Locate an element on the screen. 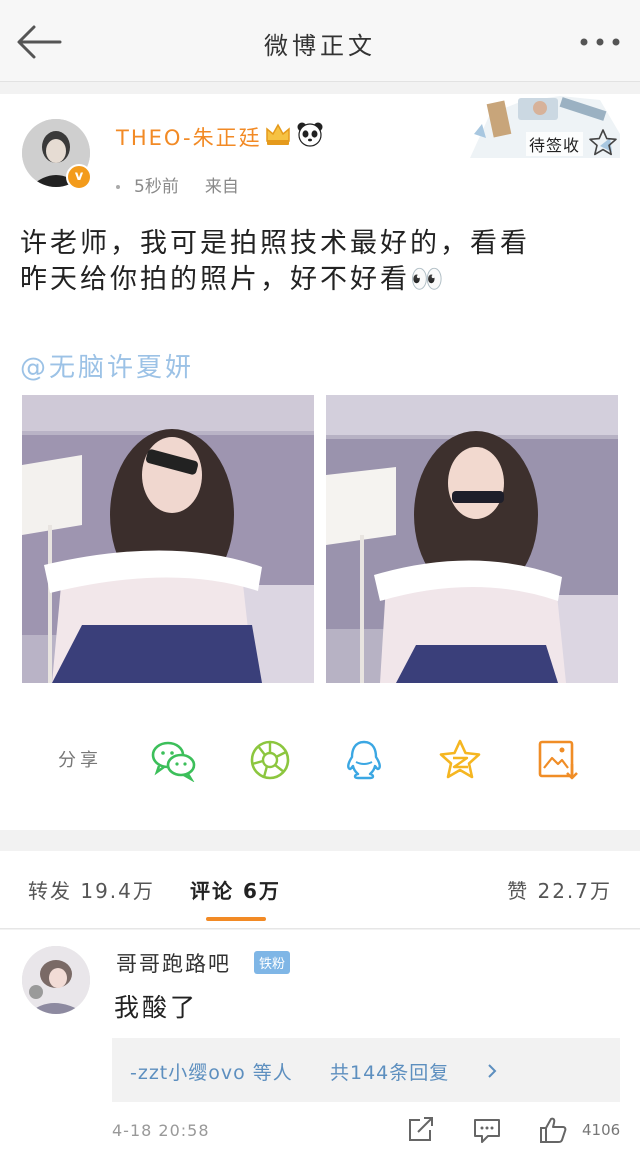 This screenshot has width=640, height=1159. moments-icon is located at coordinates (270, 760).